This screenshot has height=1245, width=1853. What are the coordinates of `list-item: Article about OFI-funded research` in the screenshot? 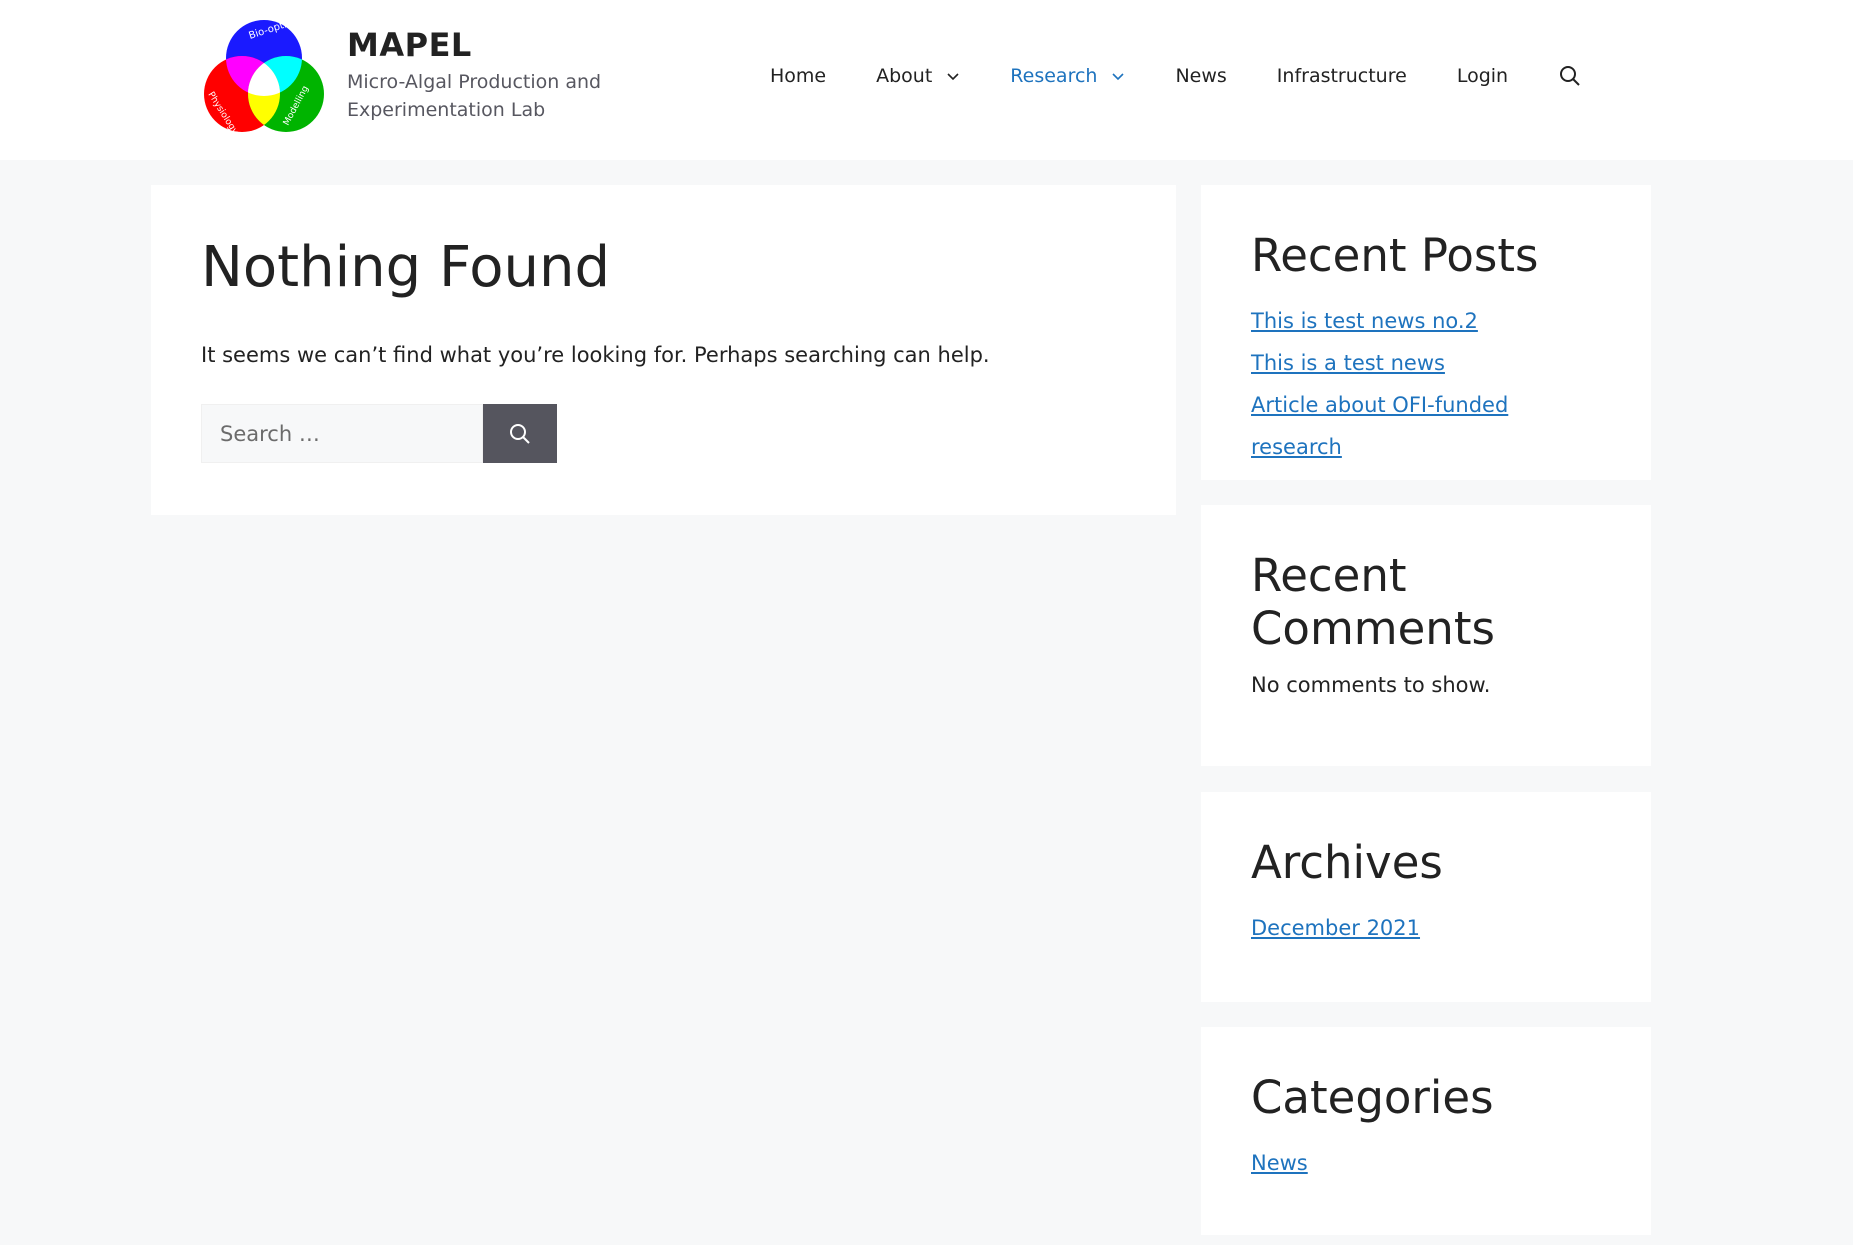 It's located at (1426, 426).